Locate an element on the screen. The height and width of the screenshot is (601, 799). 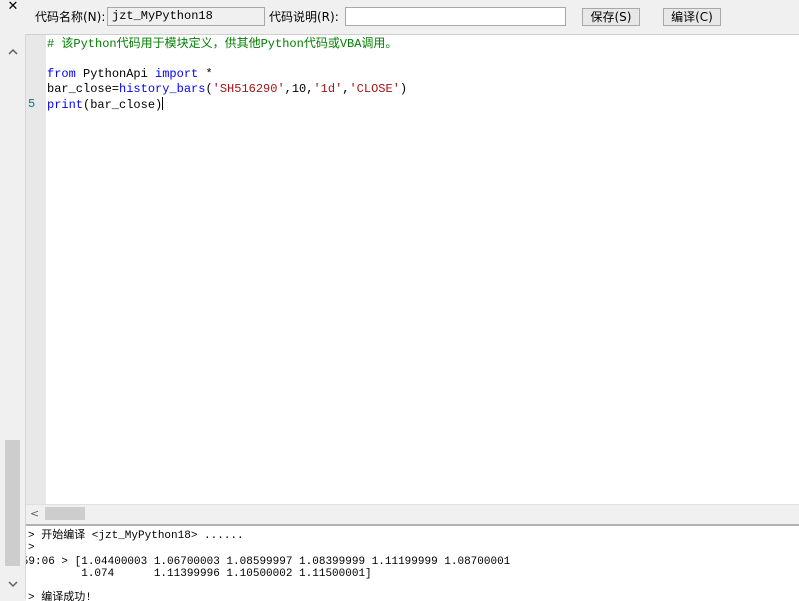
code-desc-label: 代码说明(R): is located at coordinates (304, 17).